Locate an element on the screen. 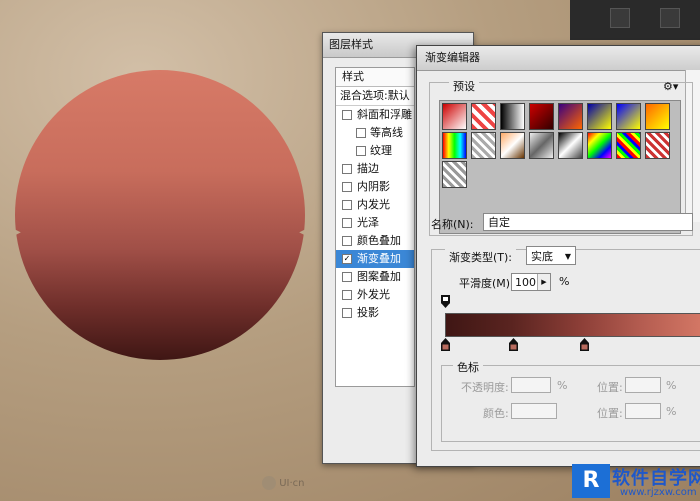  position-label-2: 位置: is located at coordinates (610, 413).